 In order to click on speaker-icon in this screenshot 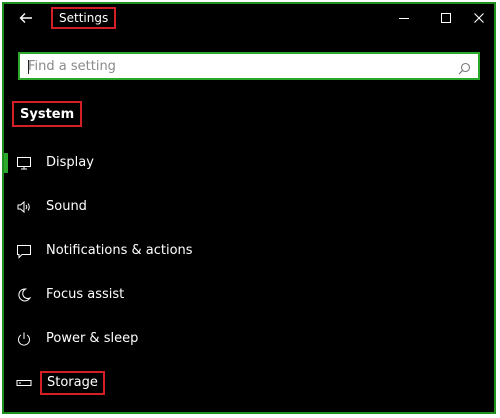, I will do `click(24, 207)`.